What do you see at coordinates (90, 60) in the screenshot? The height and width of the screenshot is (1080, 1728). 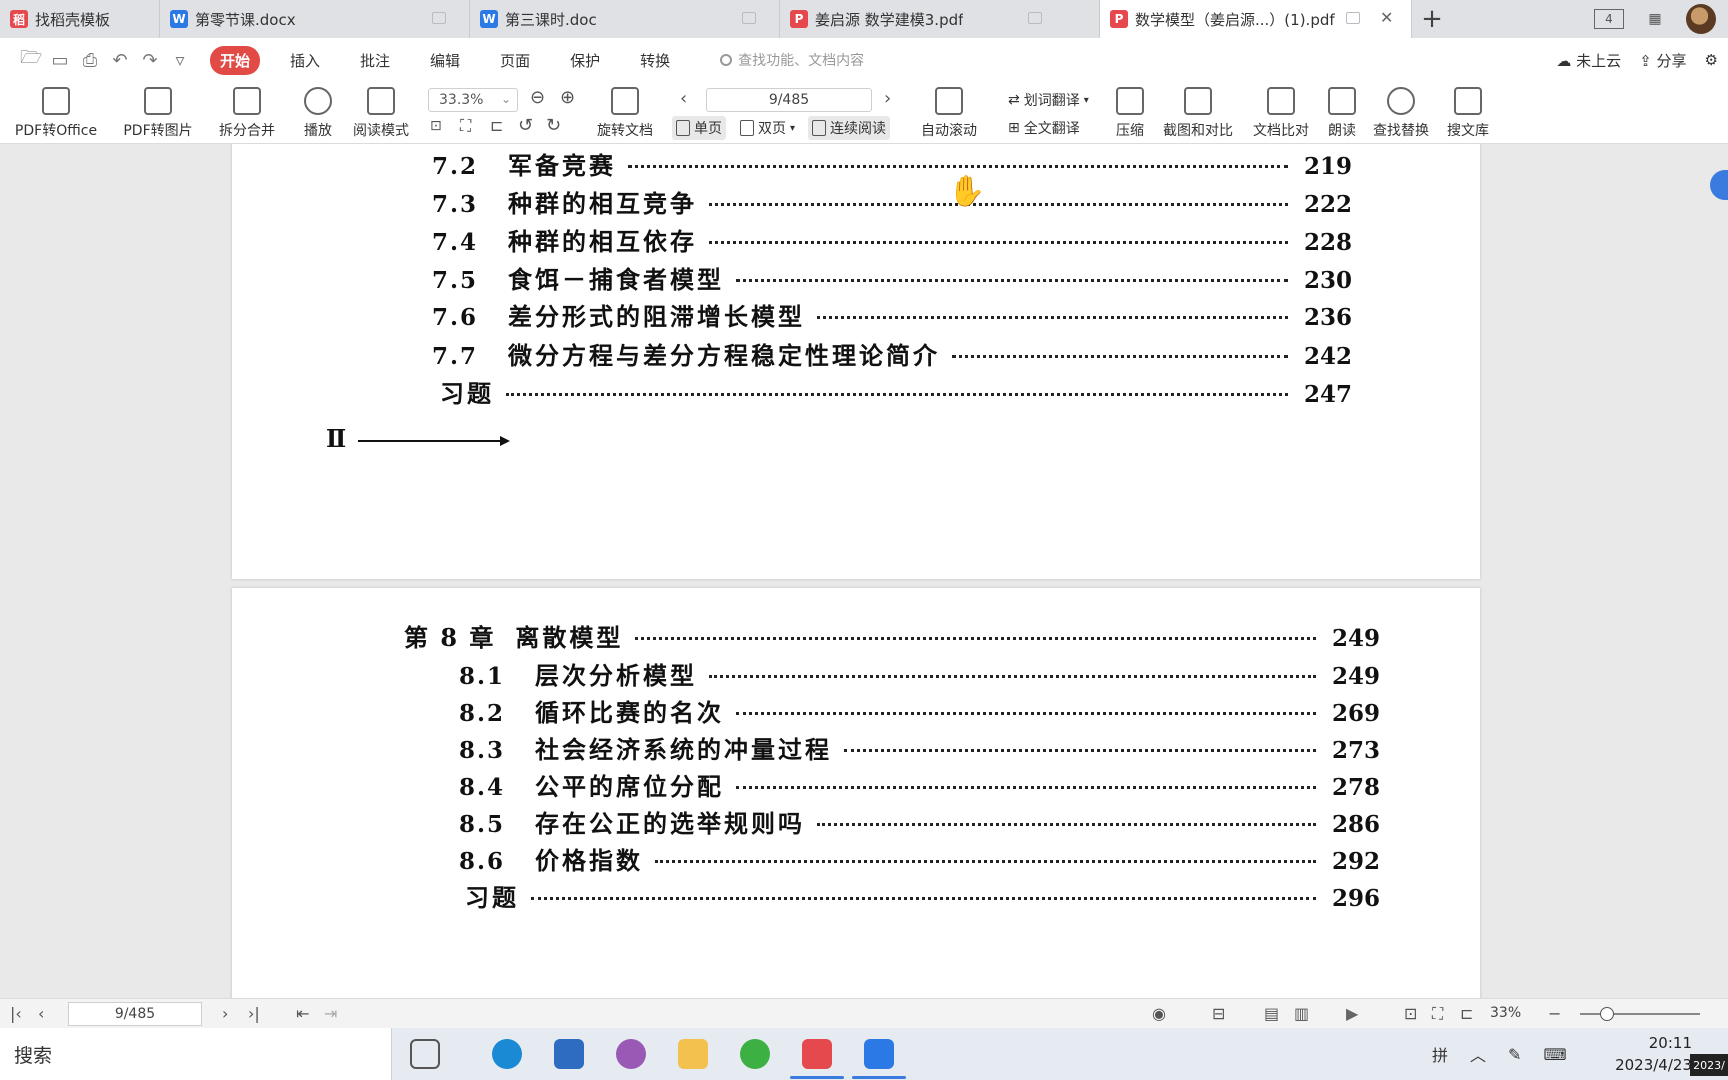 I see `print-icon: ⎙` at bounding box center [90, 60].